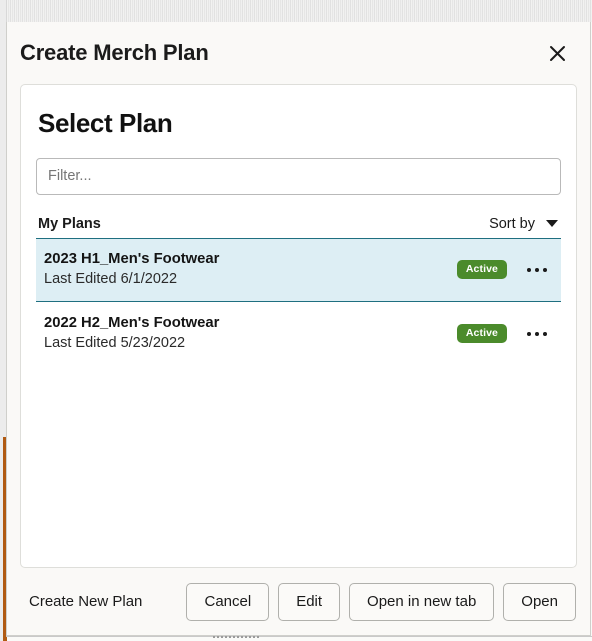 The image size is (592, 641). What do you see at coordinates (132, 258) in the screenshot?
I see `plan-item-name: 2023 H1_Men's Footwear` at bounding box center [132, 258].